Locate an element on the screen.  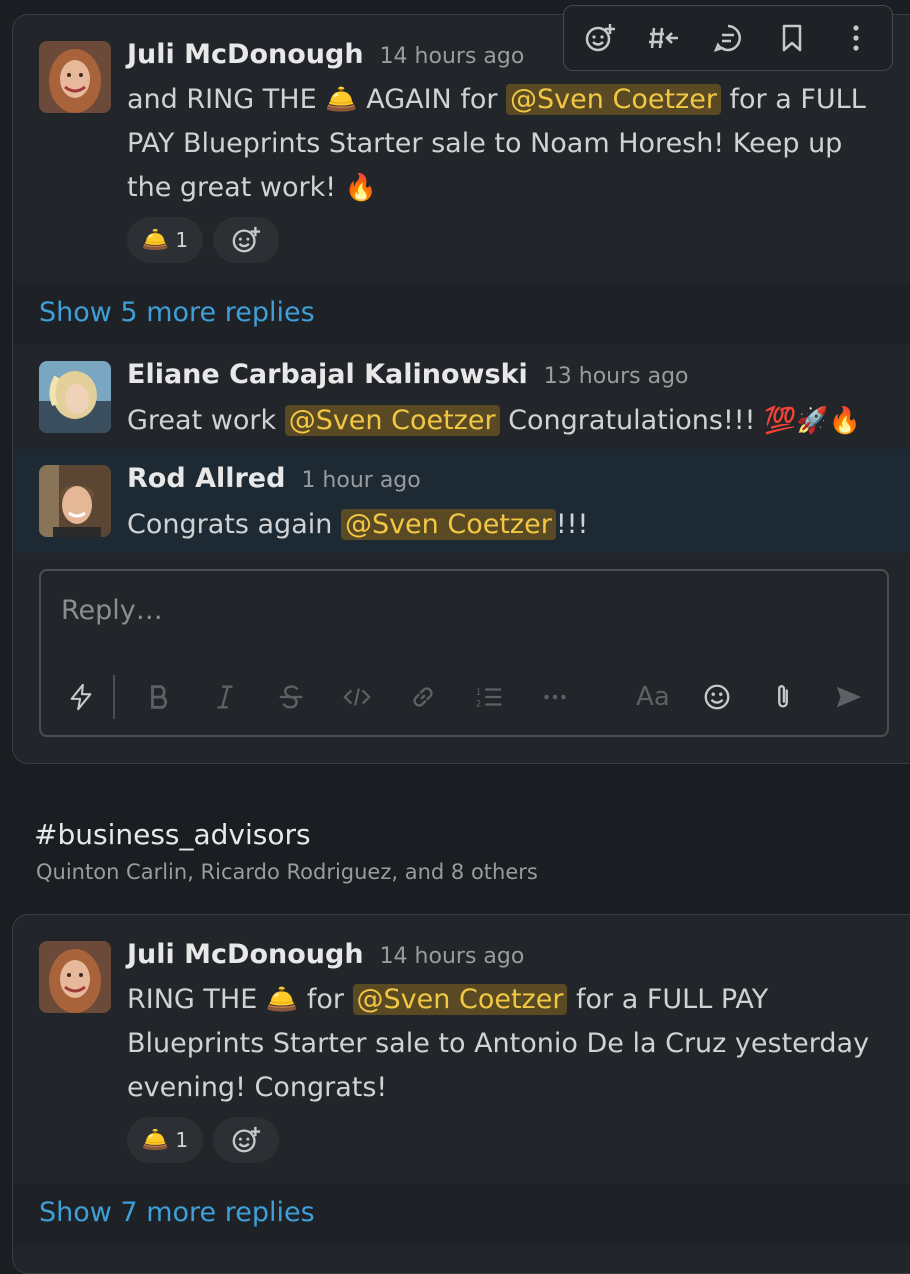
avatar-rod is located at coordinates (75, 501).